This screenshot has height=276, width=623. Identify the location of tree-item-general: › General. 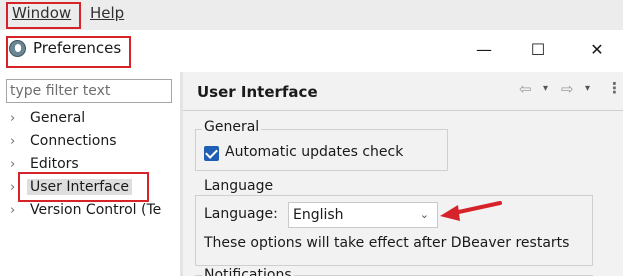
(47, 121).